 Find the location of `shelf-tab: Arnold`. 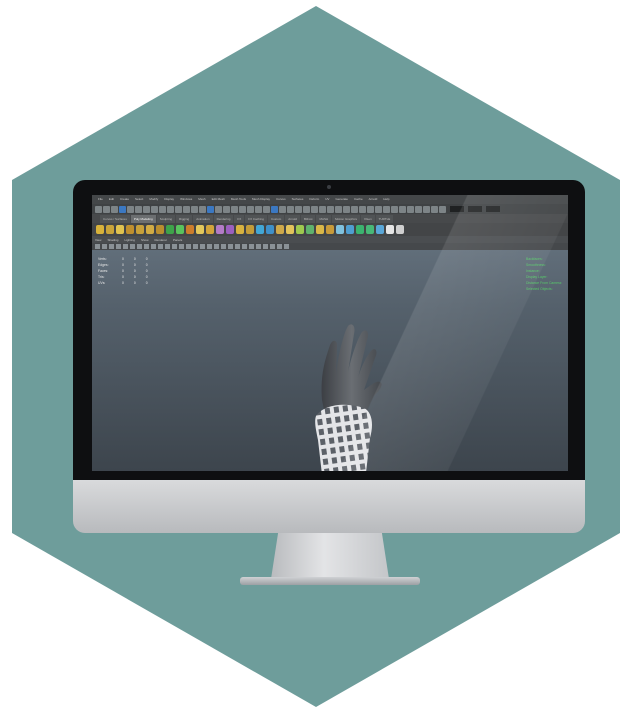

shelf-tab: Arnold is located at coordinates (292, 219).